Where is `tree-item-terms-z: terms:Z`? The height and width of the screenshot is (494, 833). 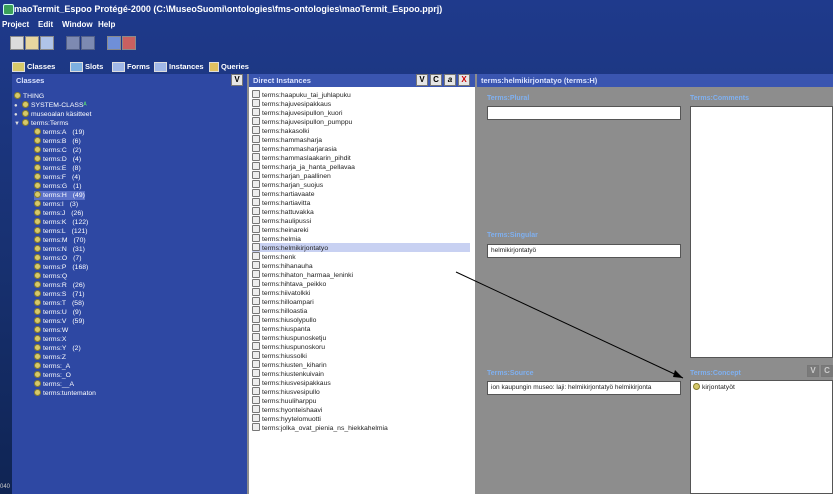 tree-item-terms-z: terms:Z is located at coordinates (53, 357).